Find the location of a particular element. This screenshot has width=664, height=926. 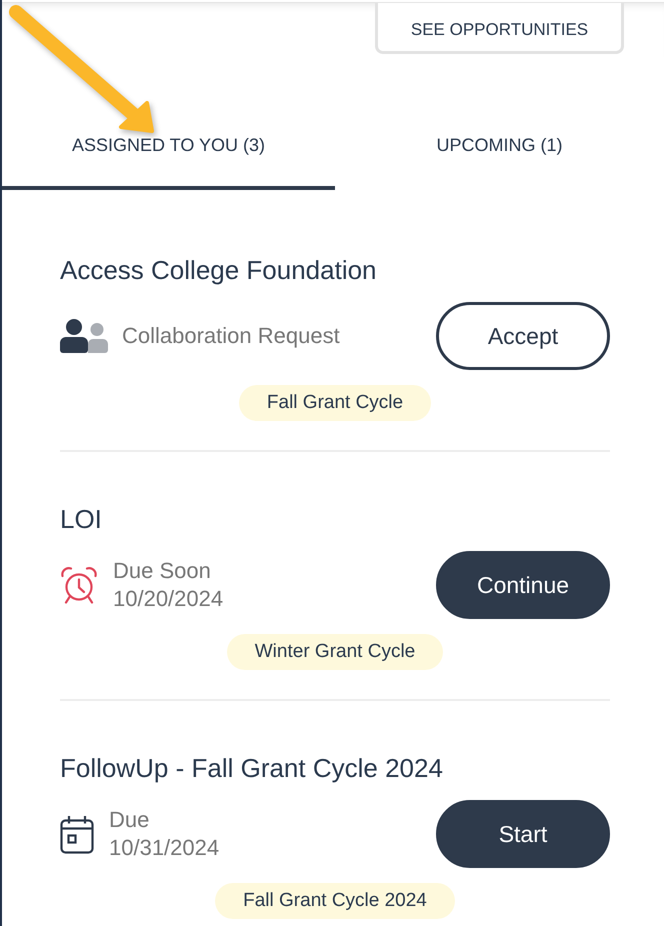

due-date: 10/20/2024 is located at coordinates (168, 599).